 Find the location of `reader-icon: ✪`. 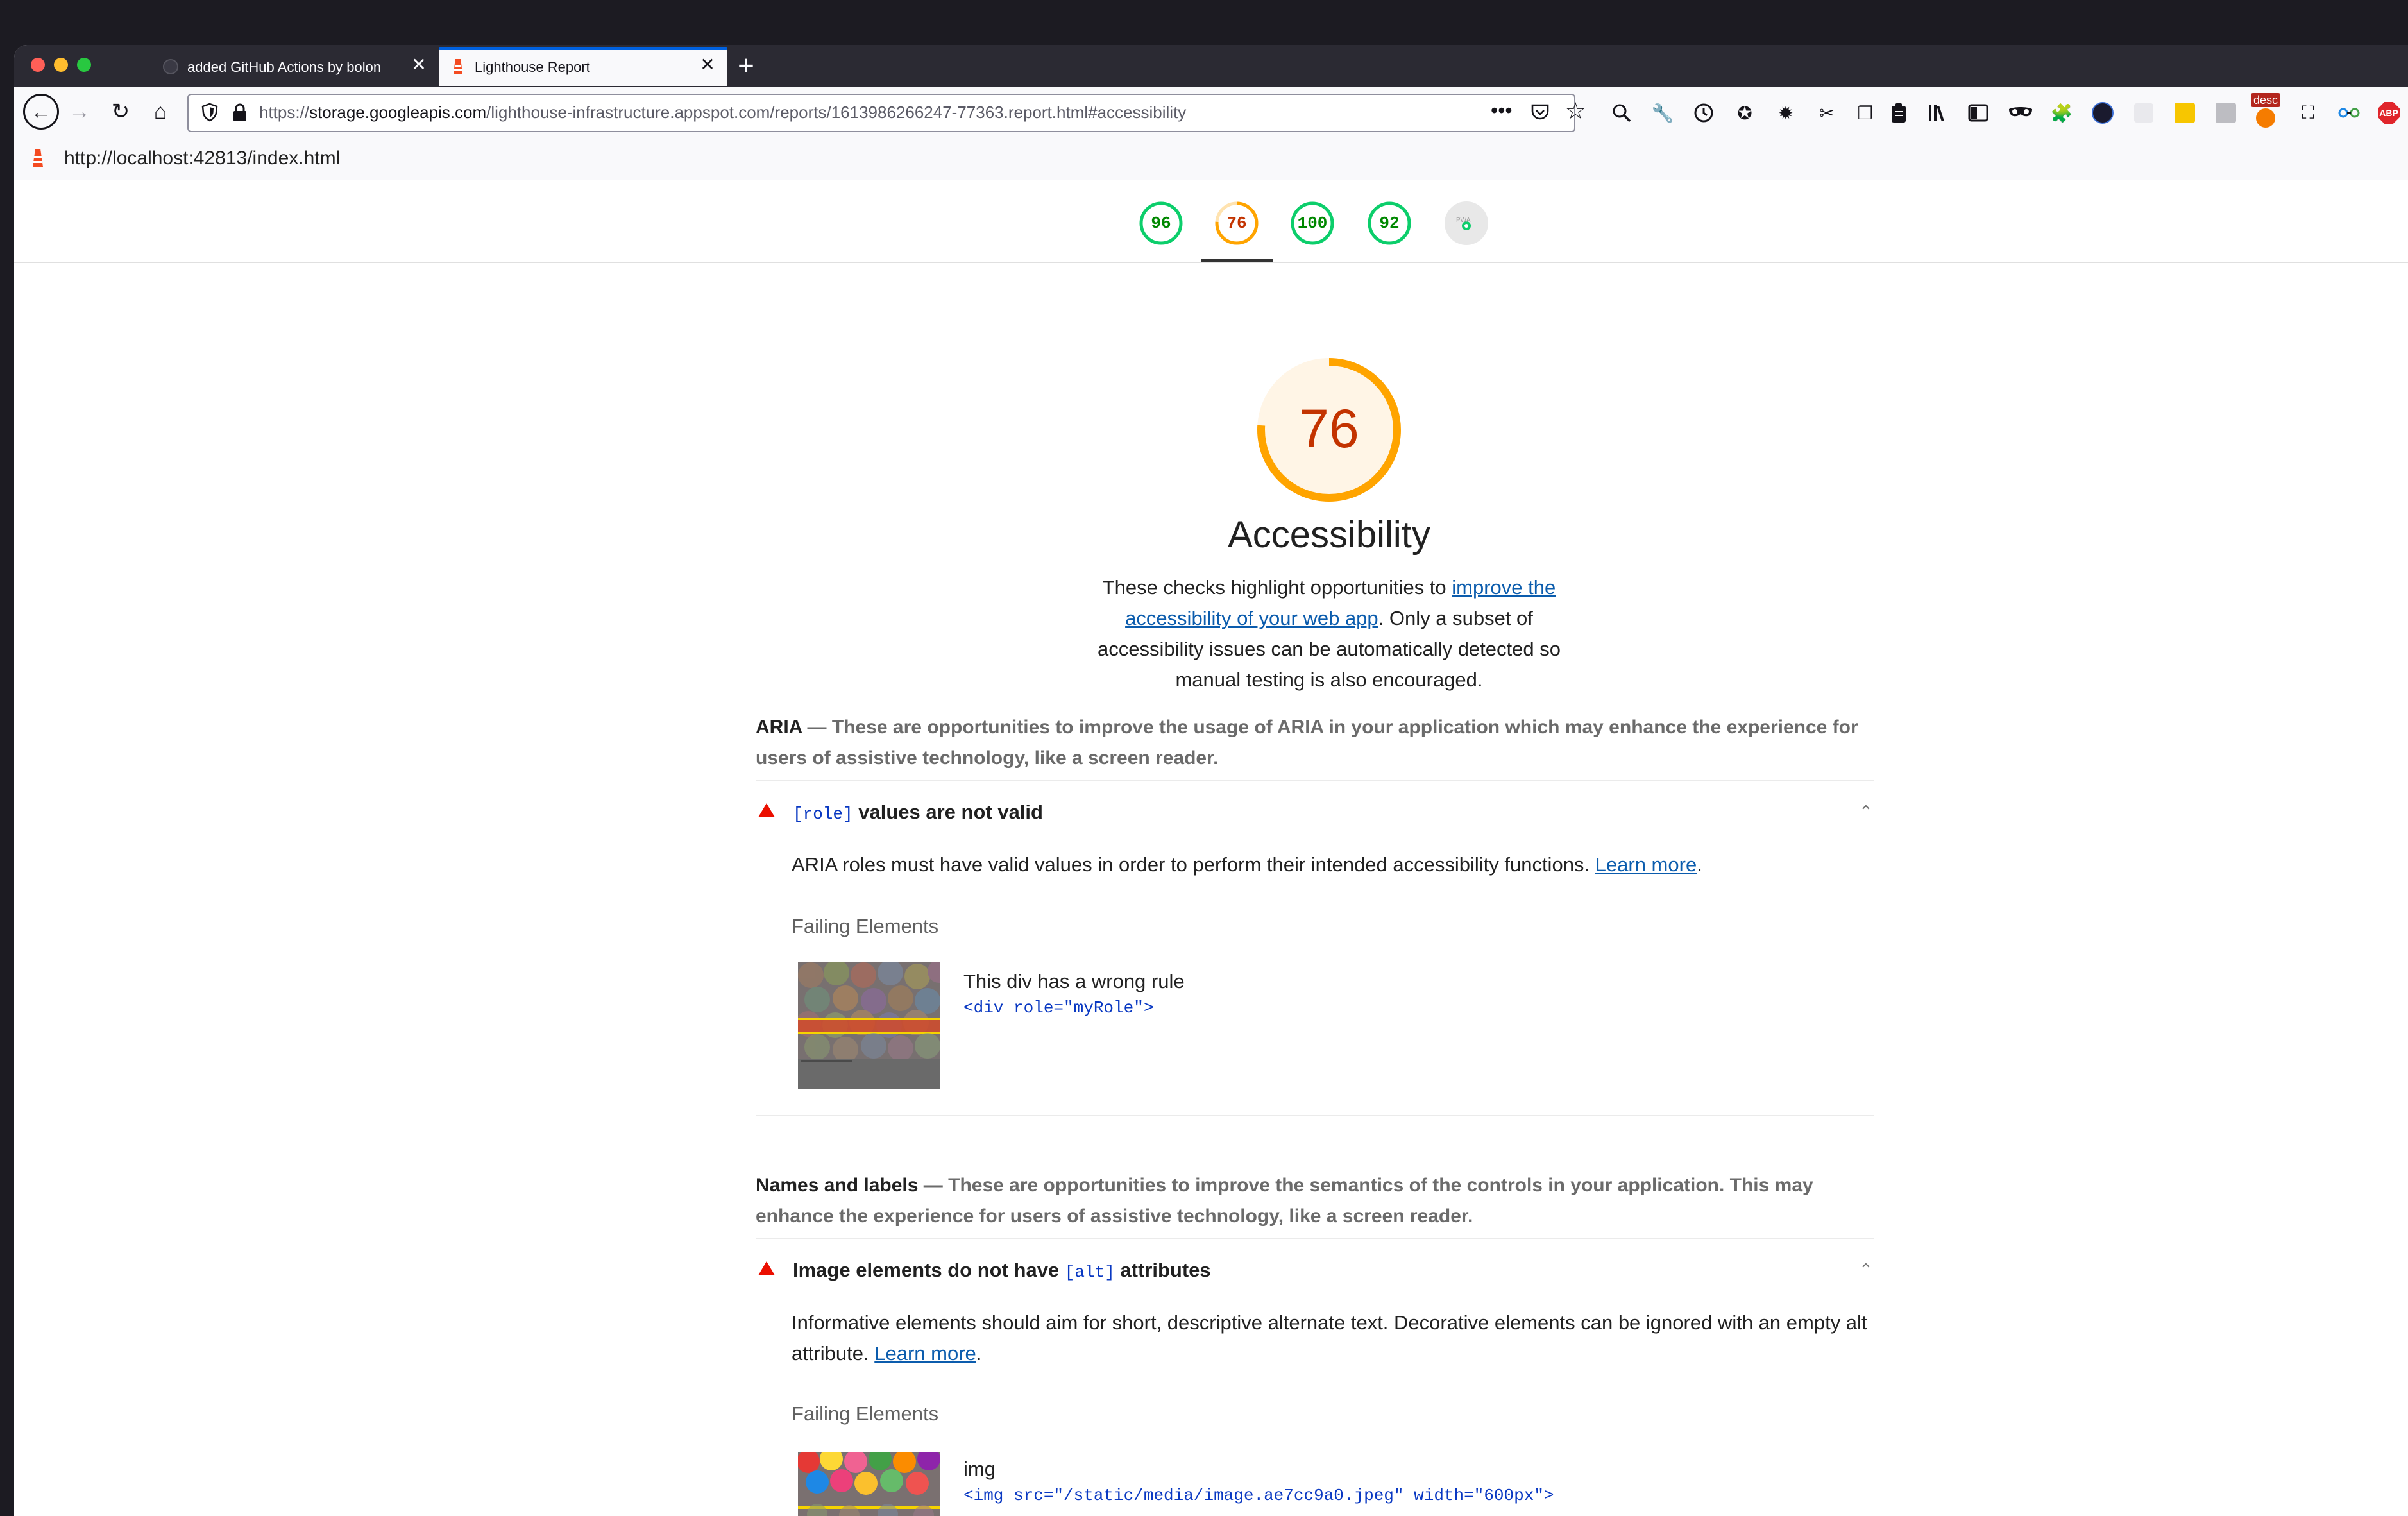

reader-icon: ✪ is located at coordinates (1745, 113).